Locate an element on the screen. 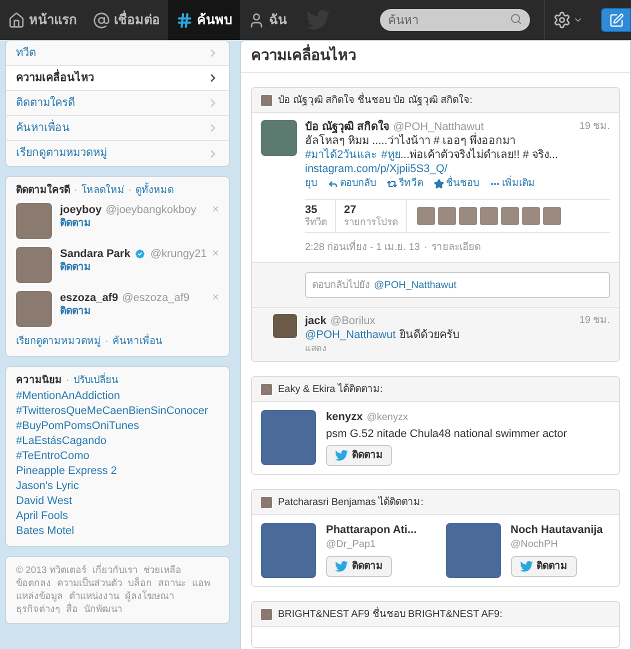 This screenshot has width=631, height=649. nav-tab: ค้นพบ is located at coordinates (204, 20).